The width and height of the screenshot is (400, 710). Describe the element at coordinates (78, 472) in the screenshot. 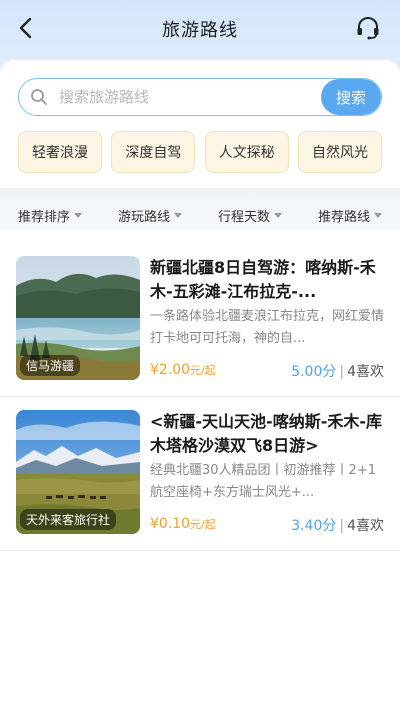

I see `route-thumbnail: 天外来客旅行社` at that location.